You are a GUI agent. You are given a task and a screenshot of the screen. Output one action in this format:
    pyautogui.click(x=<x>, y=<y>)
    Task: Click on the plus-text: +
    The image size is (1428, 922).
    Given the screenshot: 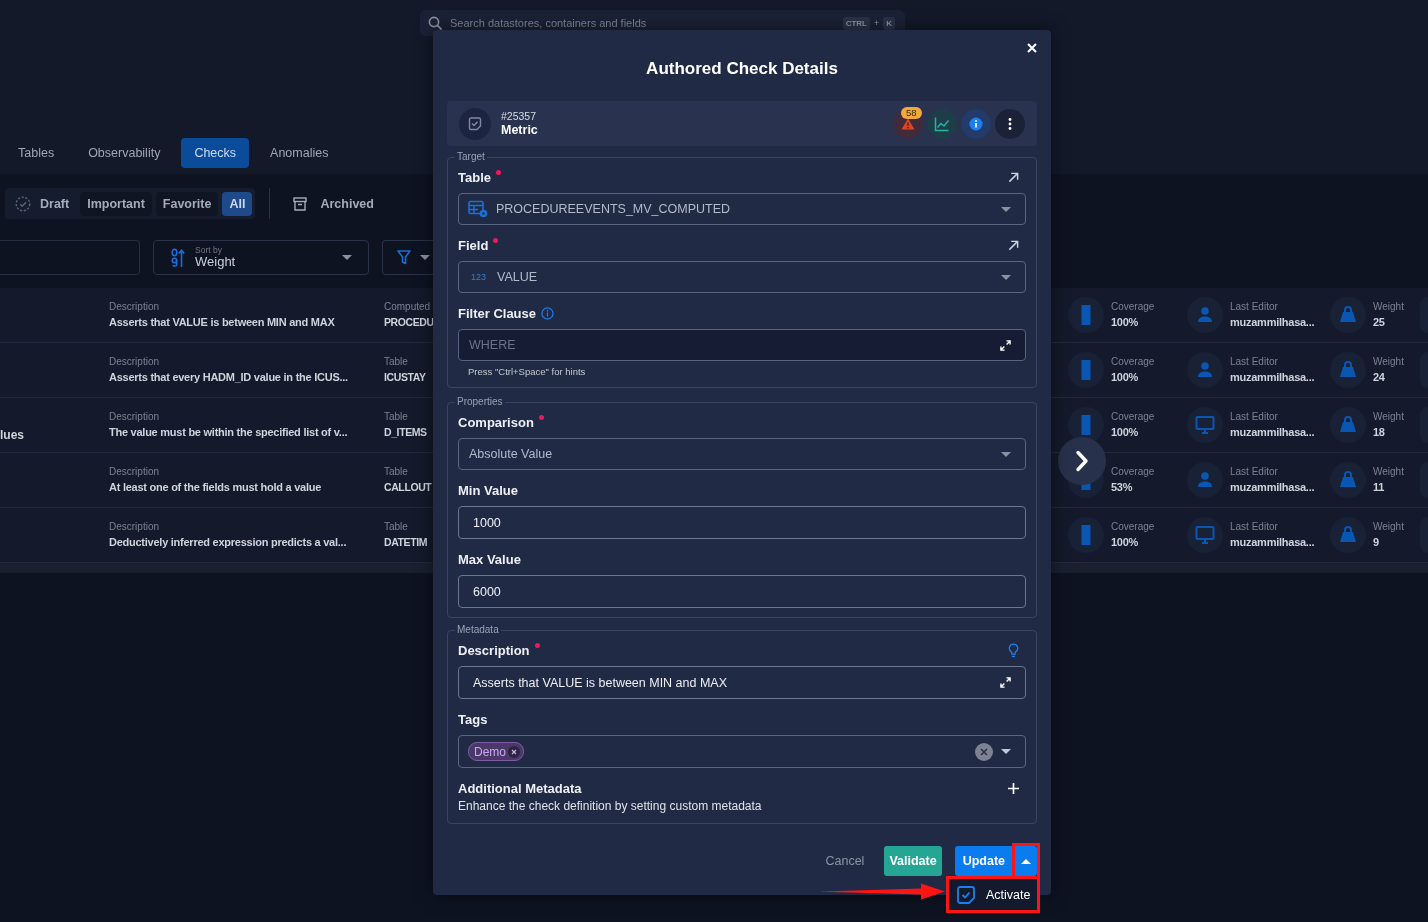 What is the action you would take?
    pyautogui.click(x=876, y=23)
    